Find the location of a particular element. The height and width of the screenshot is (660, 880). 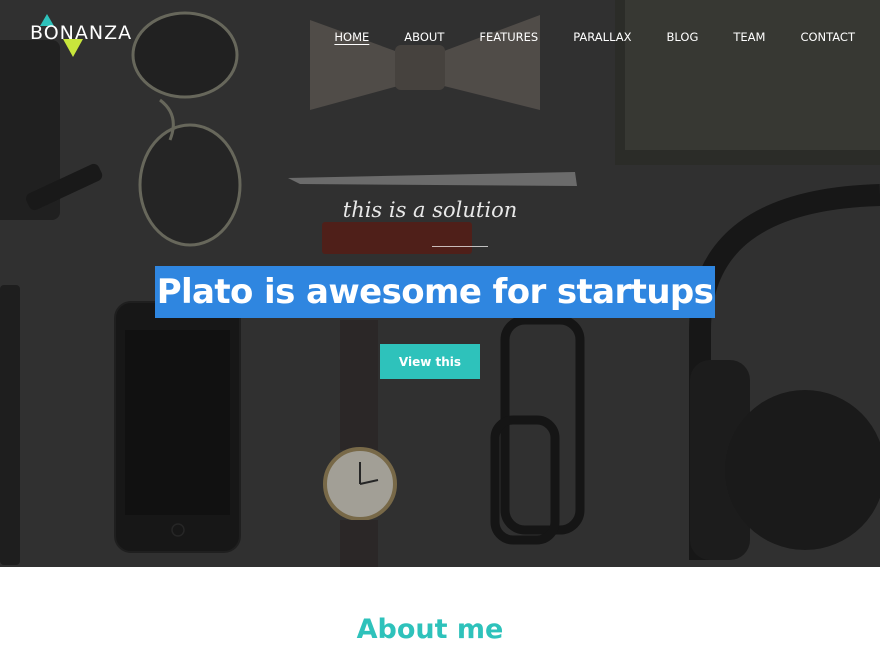

tagline-divider is located at coordinates (460, 246).